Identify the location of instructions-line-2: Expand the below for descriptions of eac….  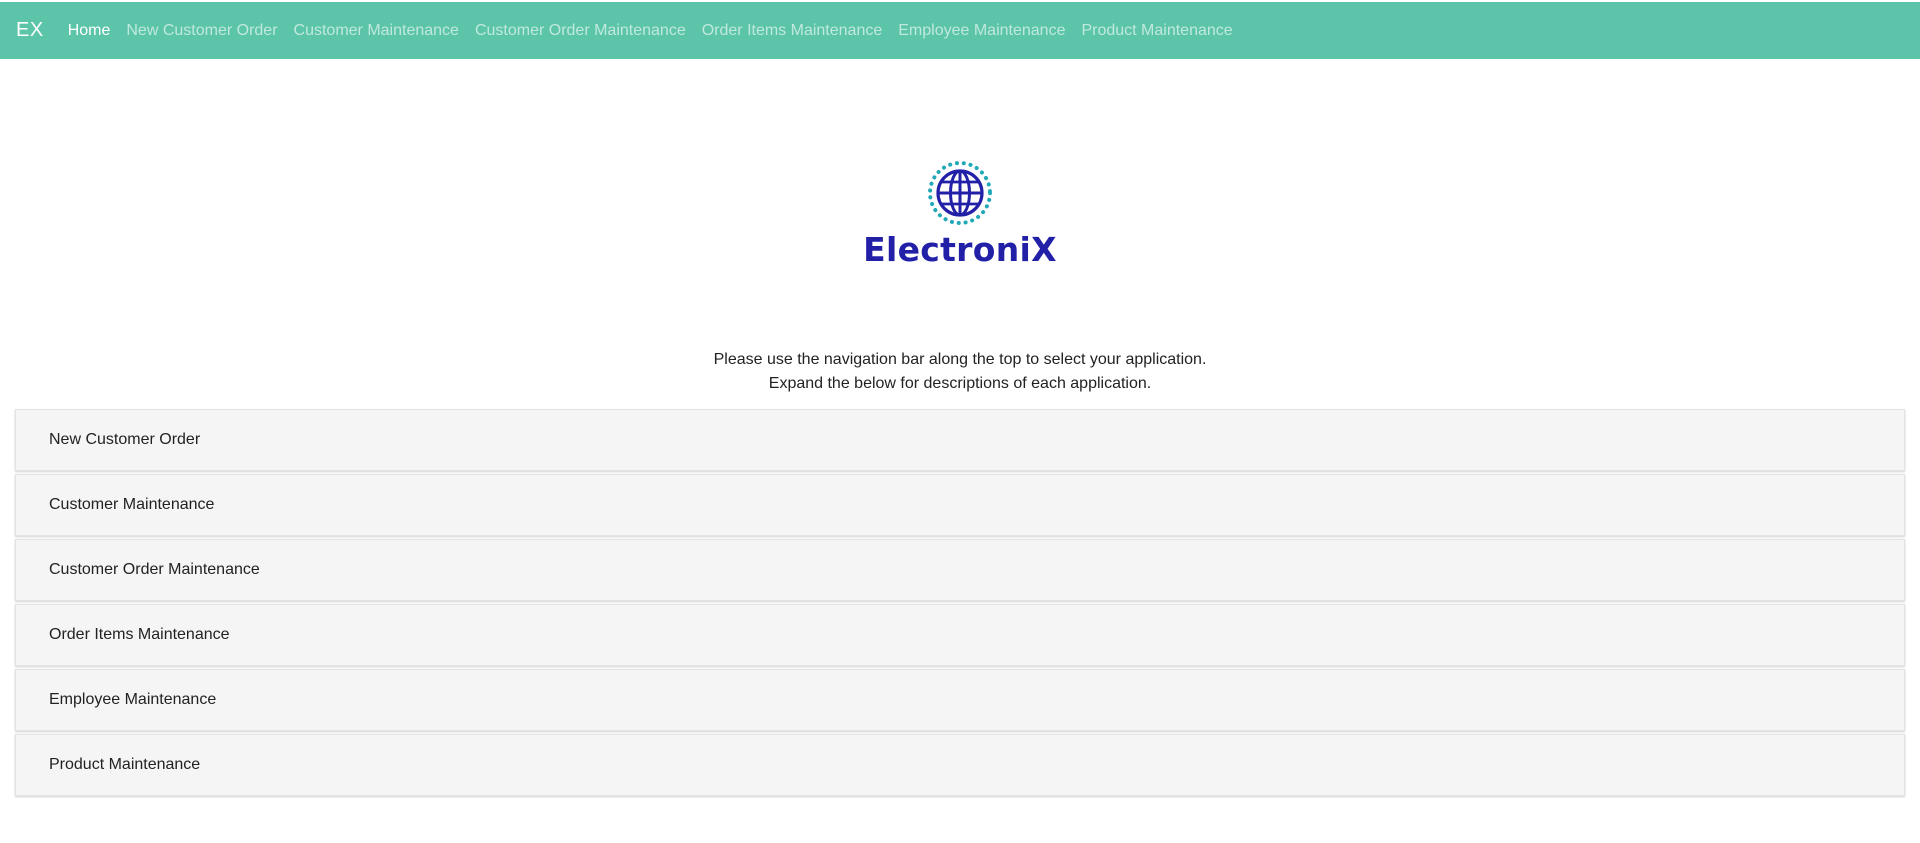
(960, 383).